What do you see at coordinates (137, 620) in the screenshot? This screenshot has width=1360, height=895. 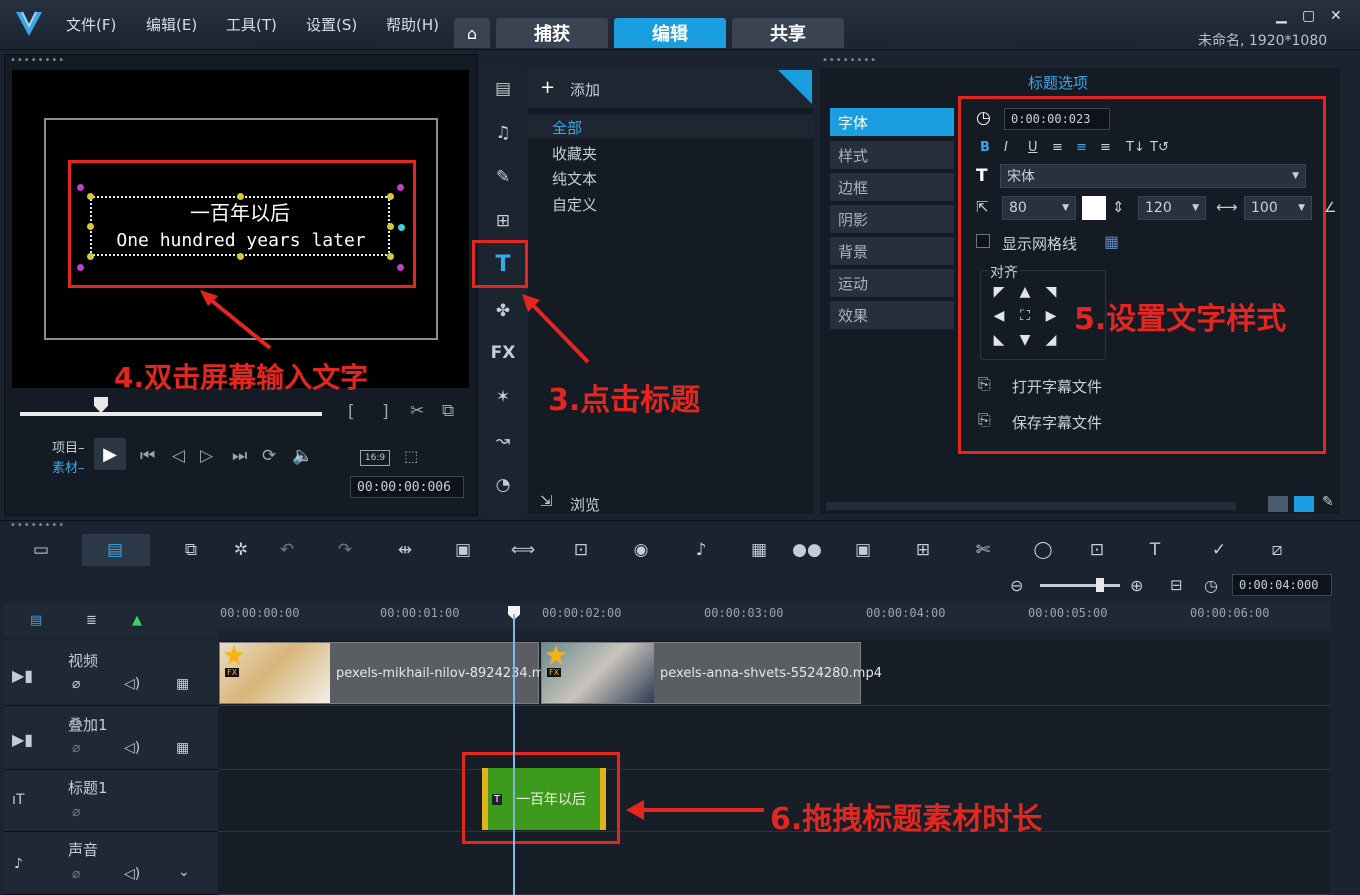 I see `add-track-icon: ▲` at bounding box center [137, 620].